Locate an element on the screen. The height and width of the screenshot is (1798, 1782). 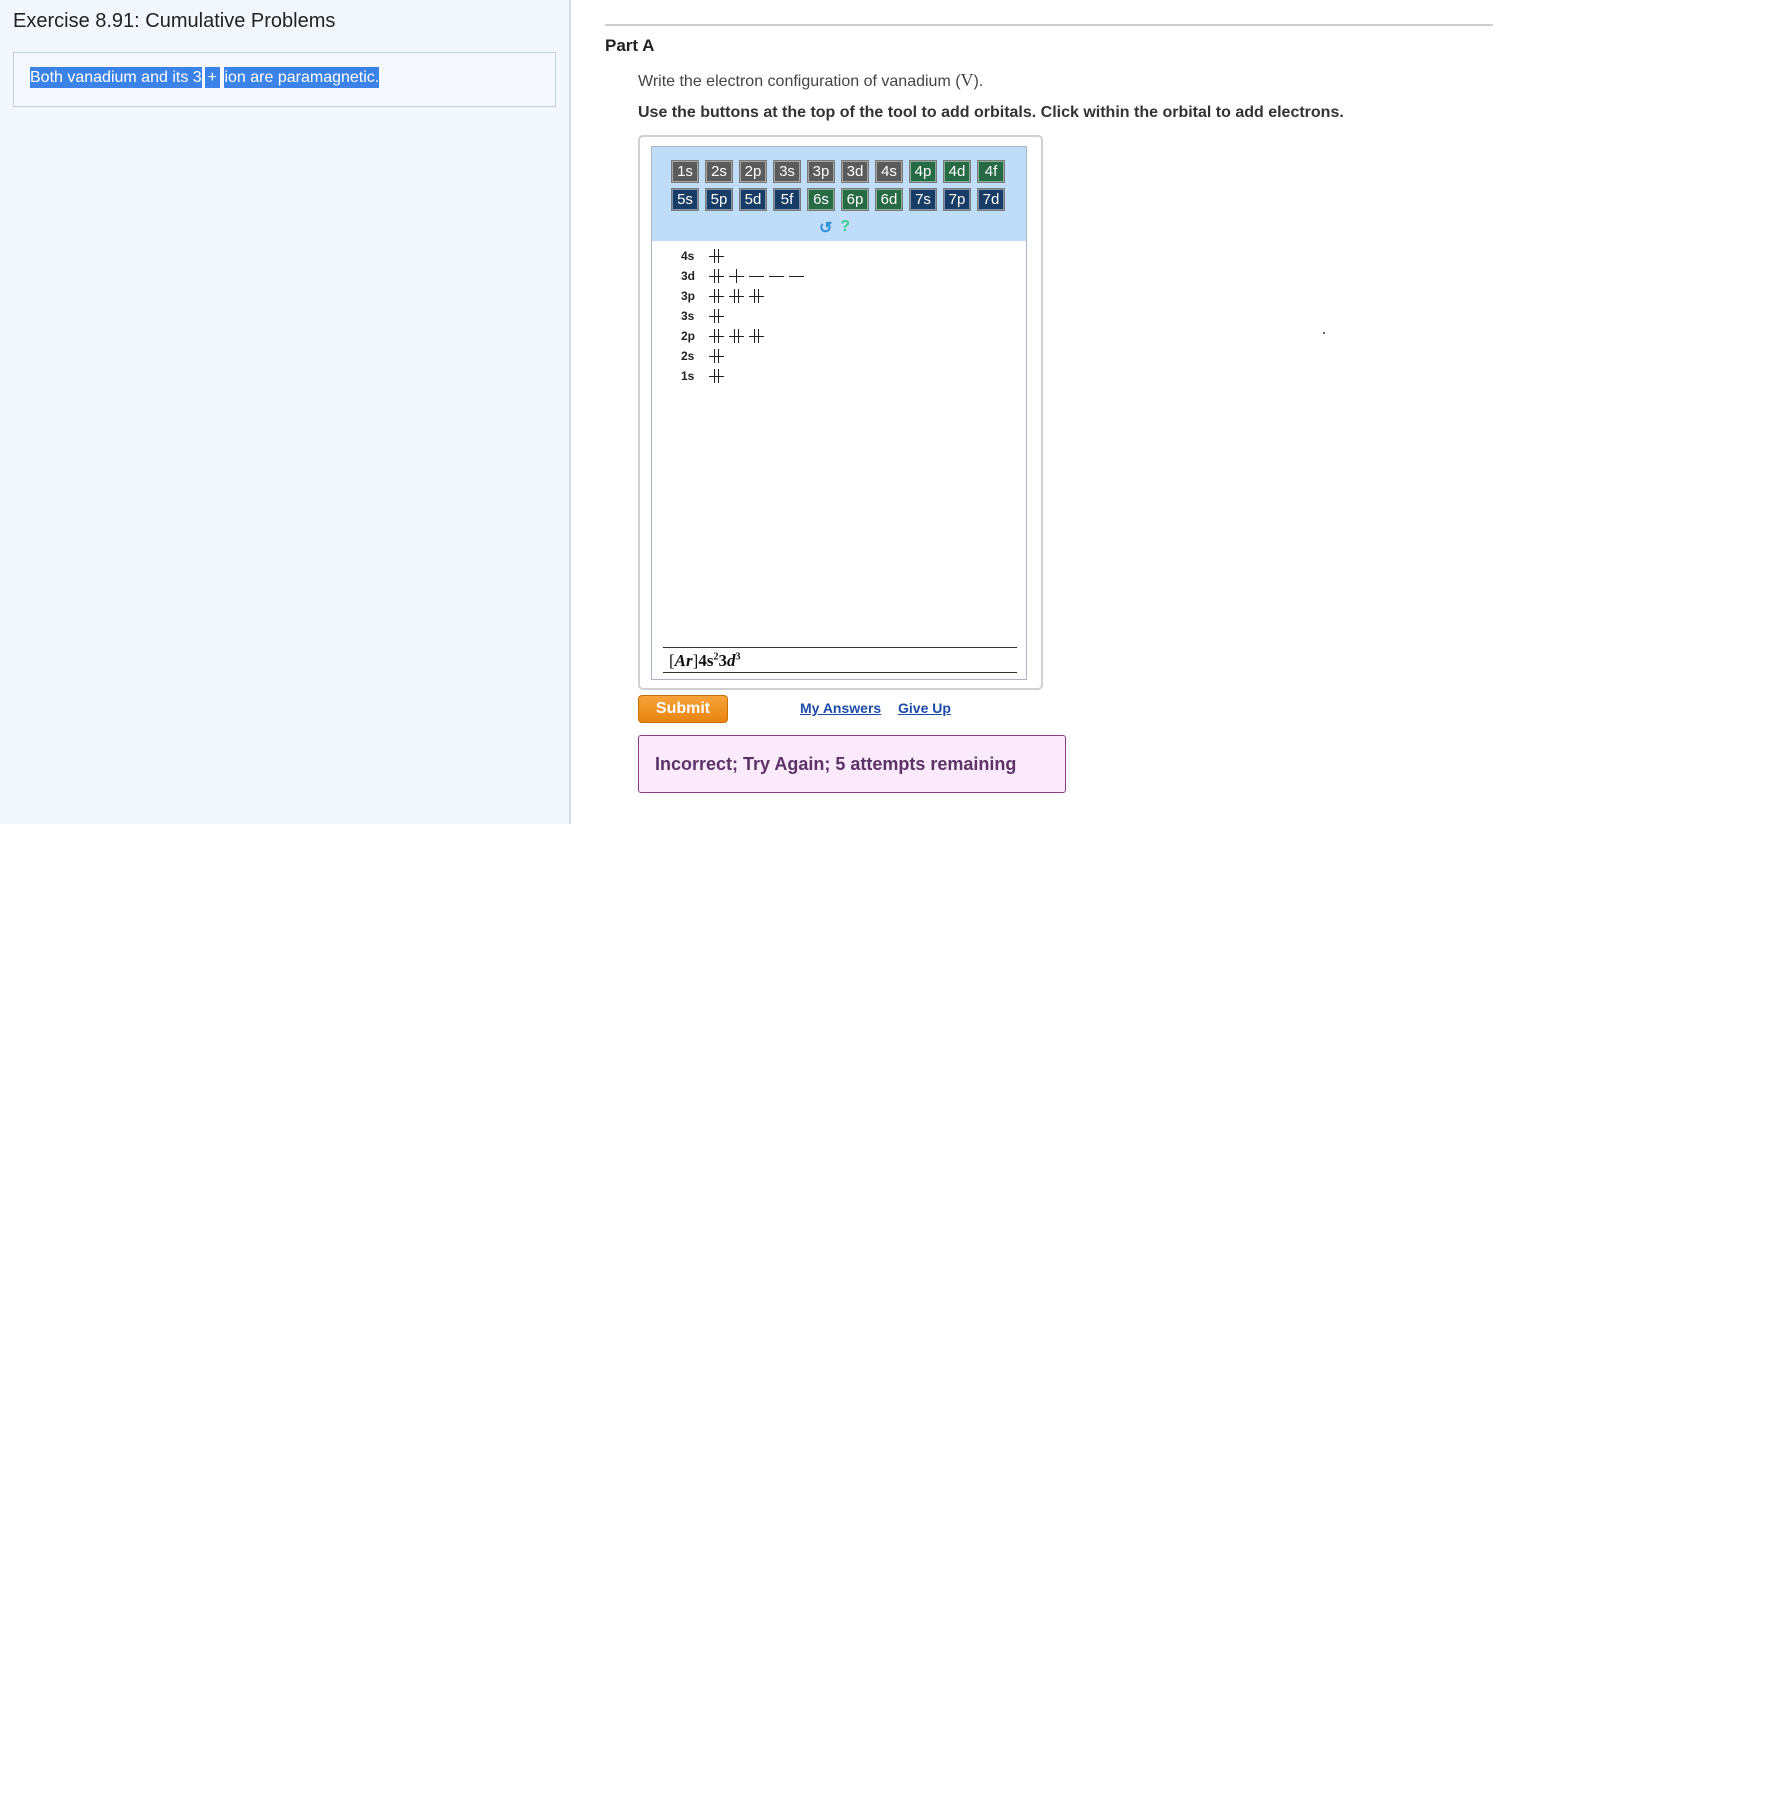
submit-button: Submit is located at coordinates (683, 709).